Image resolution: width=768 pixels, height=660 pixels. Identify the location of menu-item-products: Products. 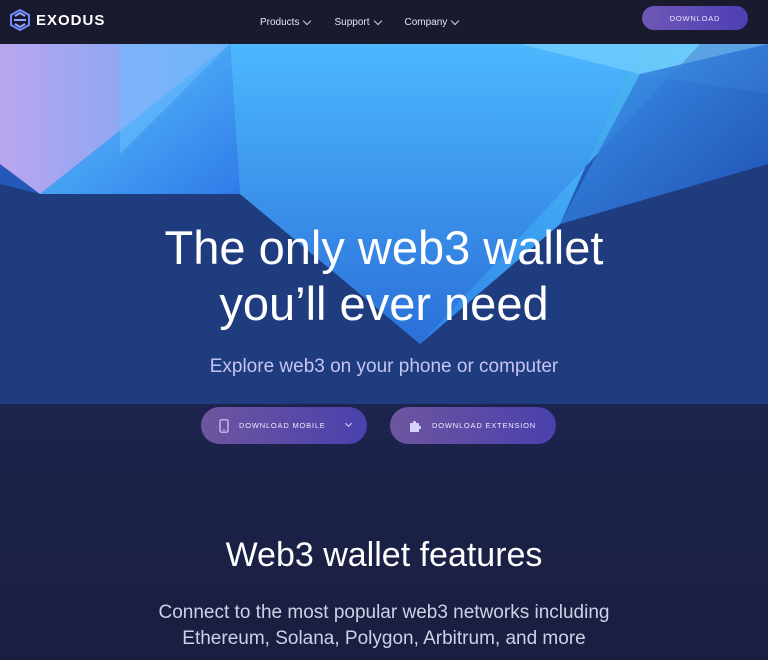
(286, 22).